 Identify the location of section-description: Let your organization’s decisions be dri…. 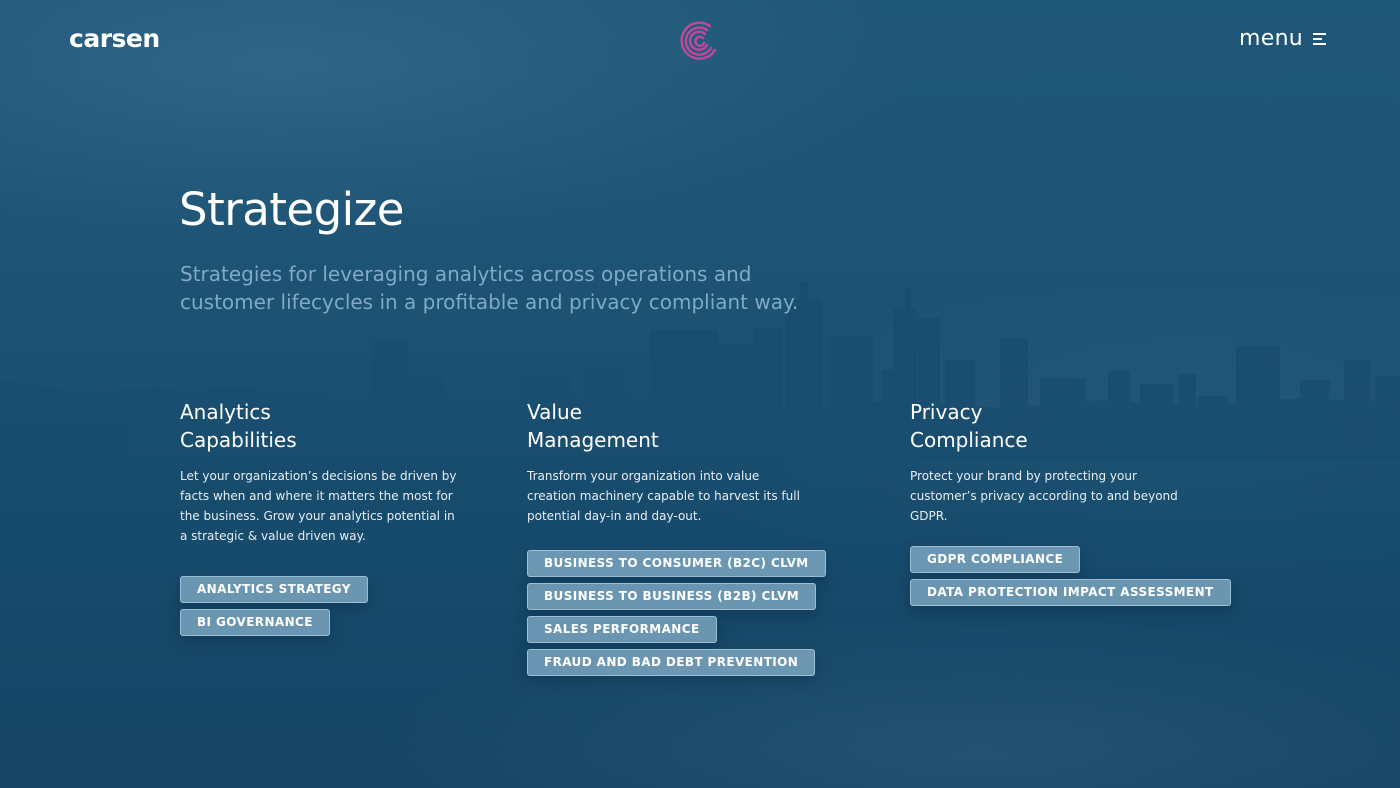
(318, 506).